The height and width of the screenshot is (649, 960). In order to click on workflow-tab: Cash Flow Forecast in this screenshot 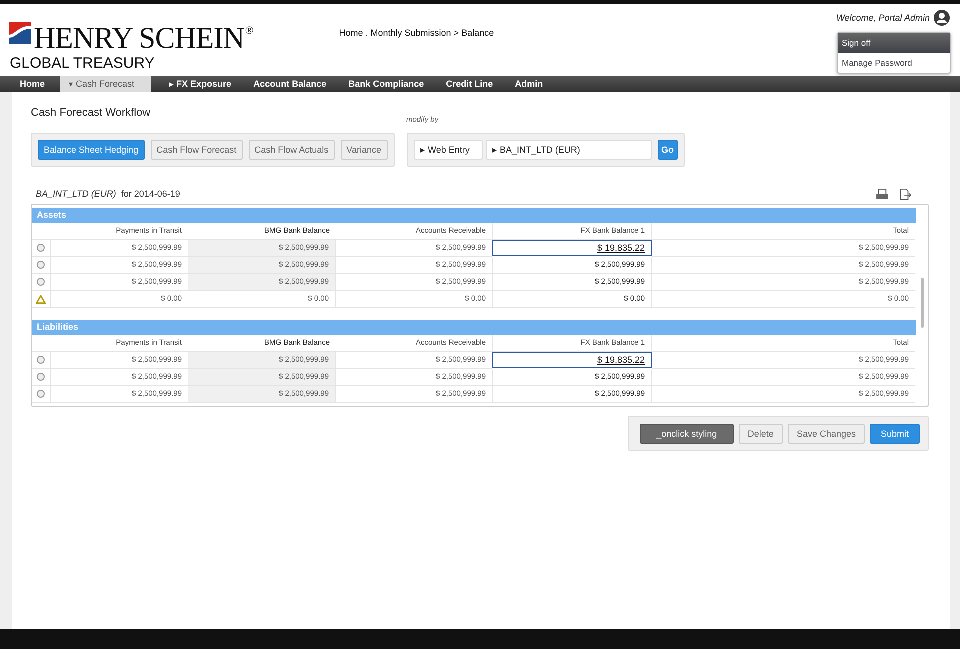, I will do `click(196, 150)`.